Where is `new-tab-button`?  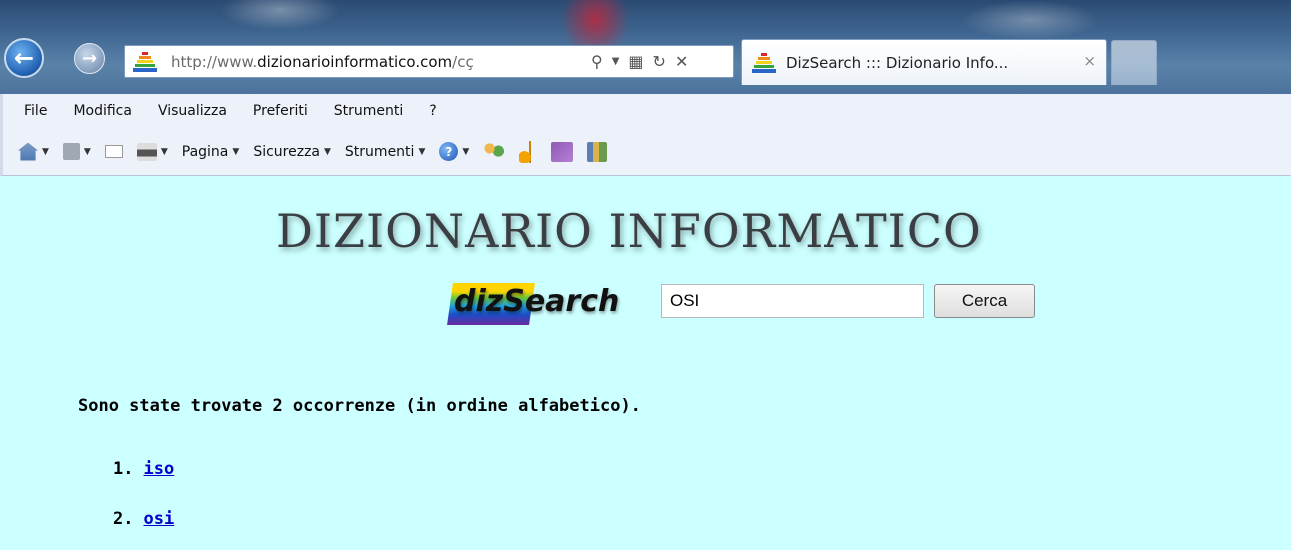
new-tab-button is located at coordinates (1134, 62).